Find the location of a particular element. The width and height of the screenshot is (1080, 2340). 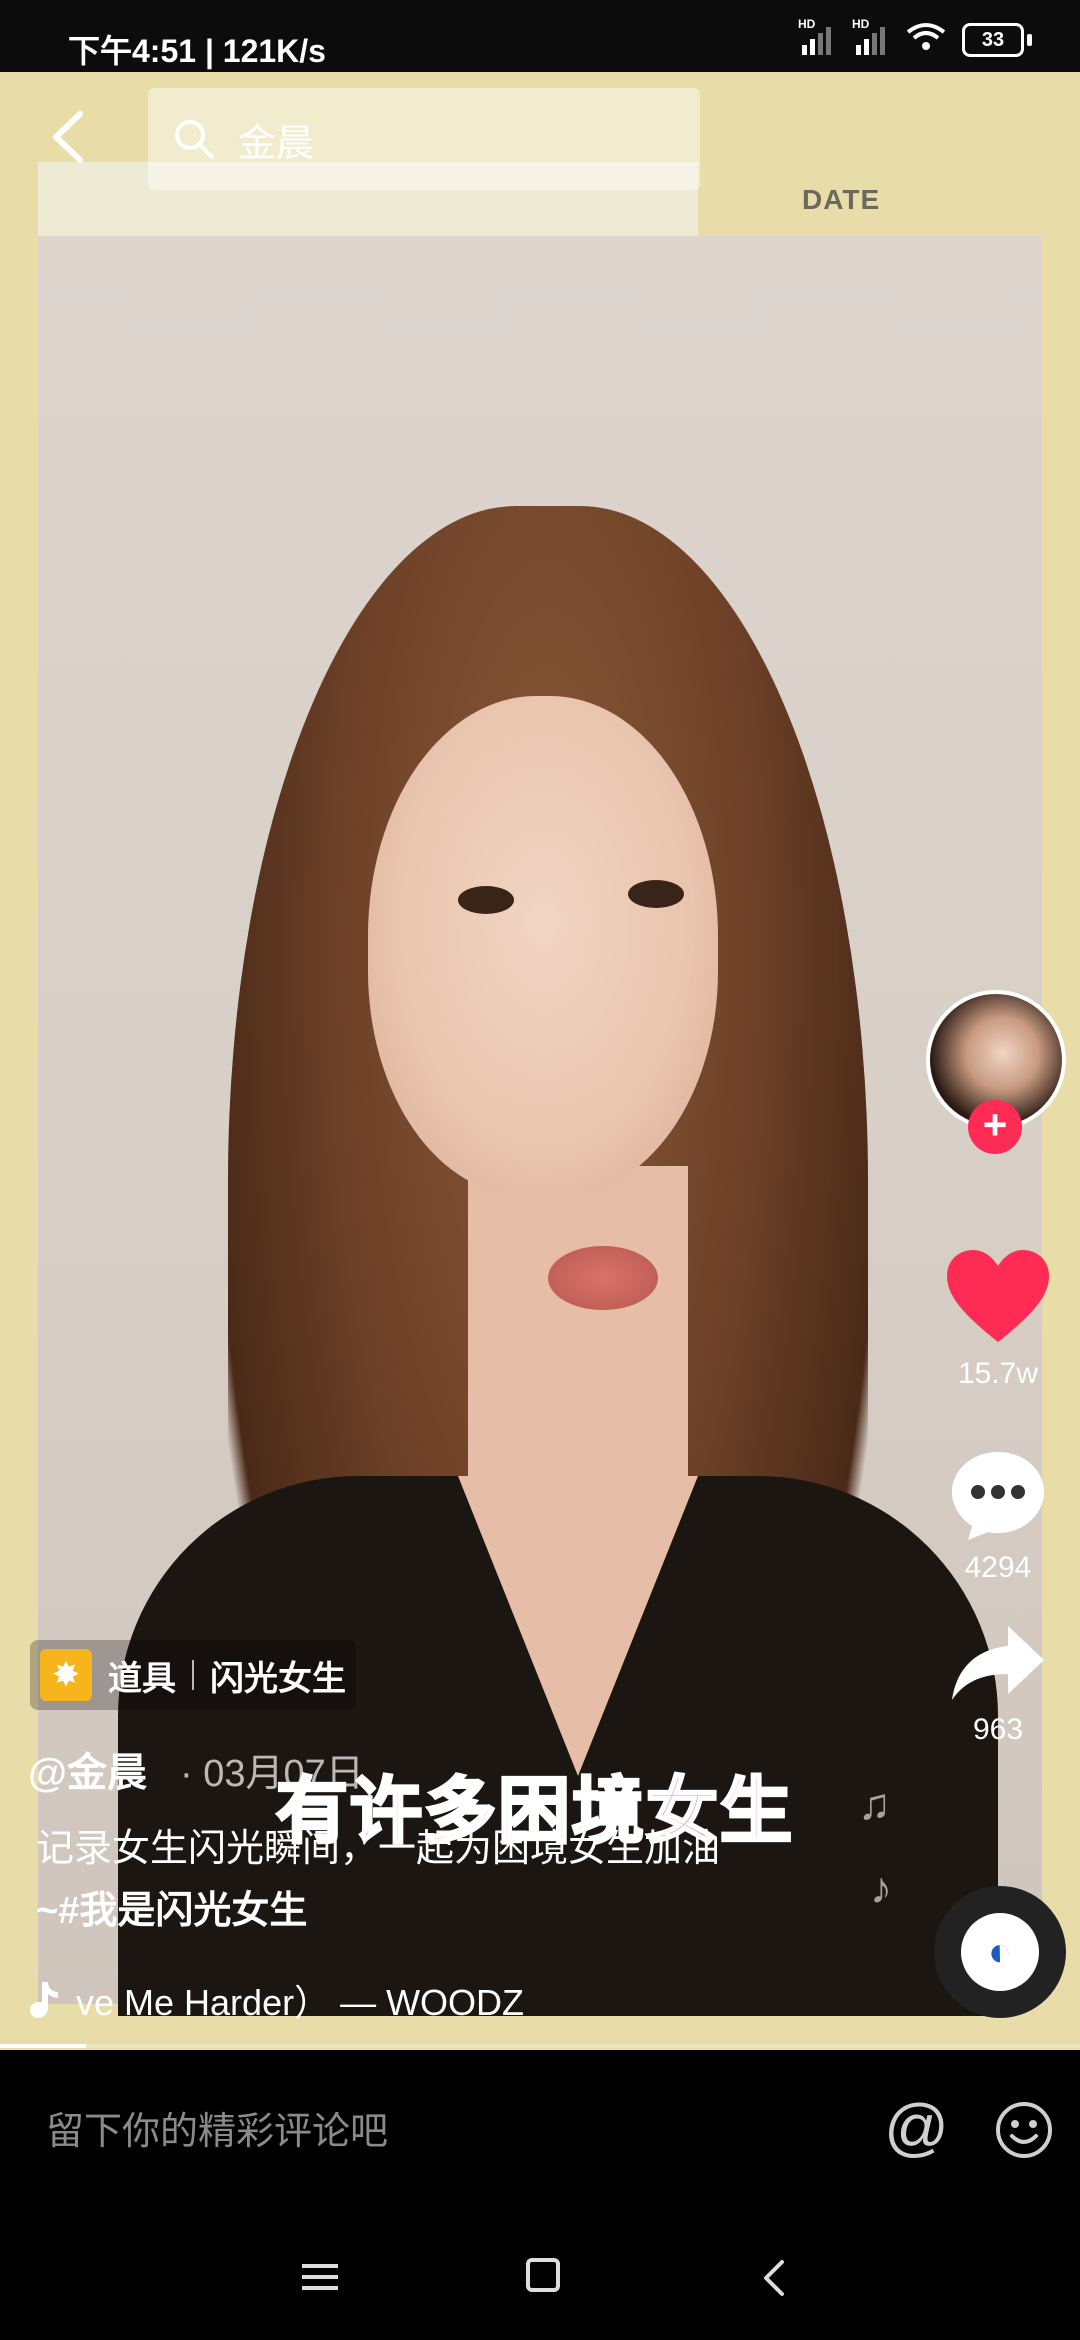

status-bar: 下午4:51 | 121K/s HD HD 33 is located at coordinates (540, 36).